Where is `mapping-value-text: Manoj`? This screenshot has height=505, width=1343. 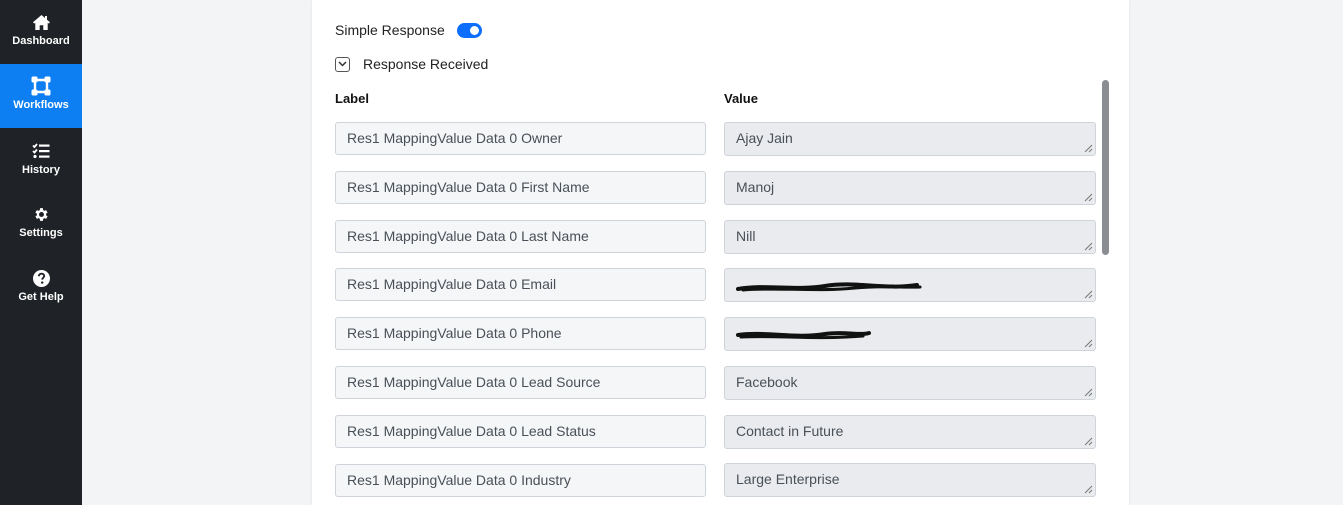 mapping-value-text: Manoj is located at coordinates (755, 187).